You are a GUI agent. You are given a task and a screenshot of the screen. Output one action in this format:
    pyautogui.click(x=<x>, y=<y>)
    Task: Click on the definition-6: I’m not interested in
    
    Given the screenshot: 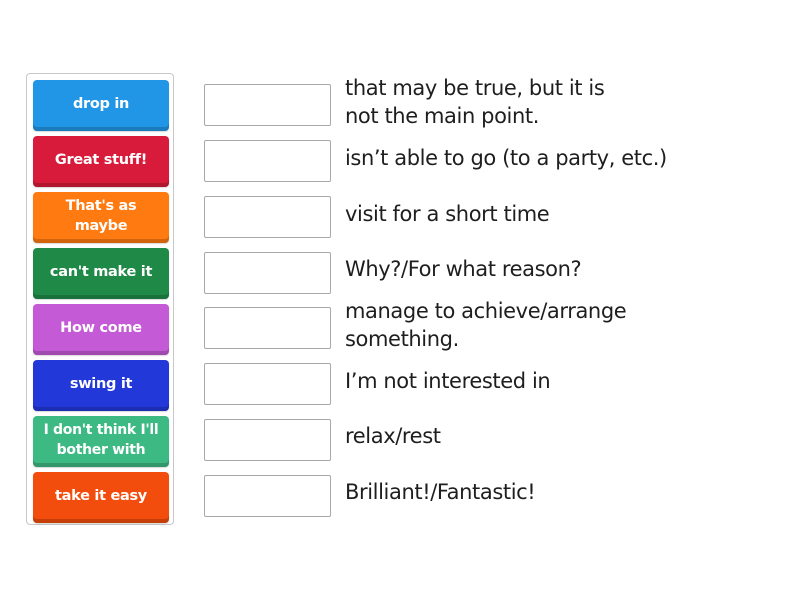 What is the action you would take?
    pyautogui.click(x=448, y=381)
    